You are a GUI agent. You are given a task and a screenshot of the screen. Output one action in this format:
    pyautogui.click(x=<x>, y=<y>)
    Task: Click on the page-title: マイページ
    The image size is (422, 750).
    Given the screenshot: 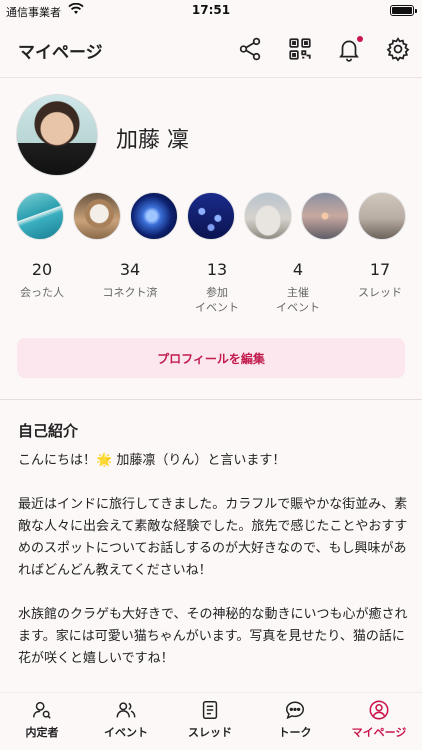 What is the action you would take?
    pyautogui.click(x=60, y=53)
    